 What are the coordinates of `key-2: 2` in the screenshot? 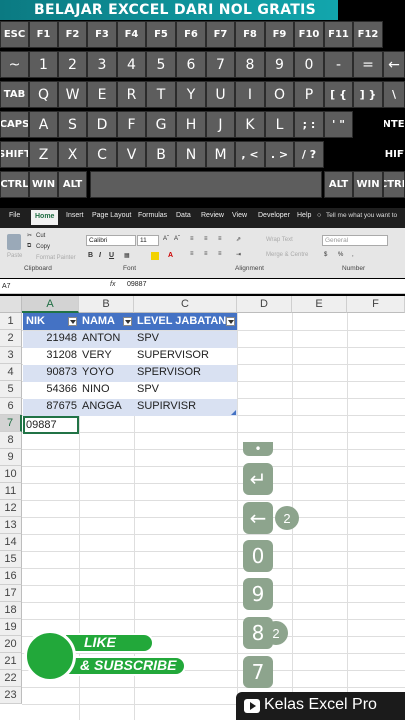 It's located at (72, 64).